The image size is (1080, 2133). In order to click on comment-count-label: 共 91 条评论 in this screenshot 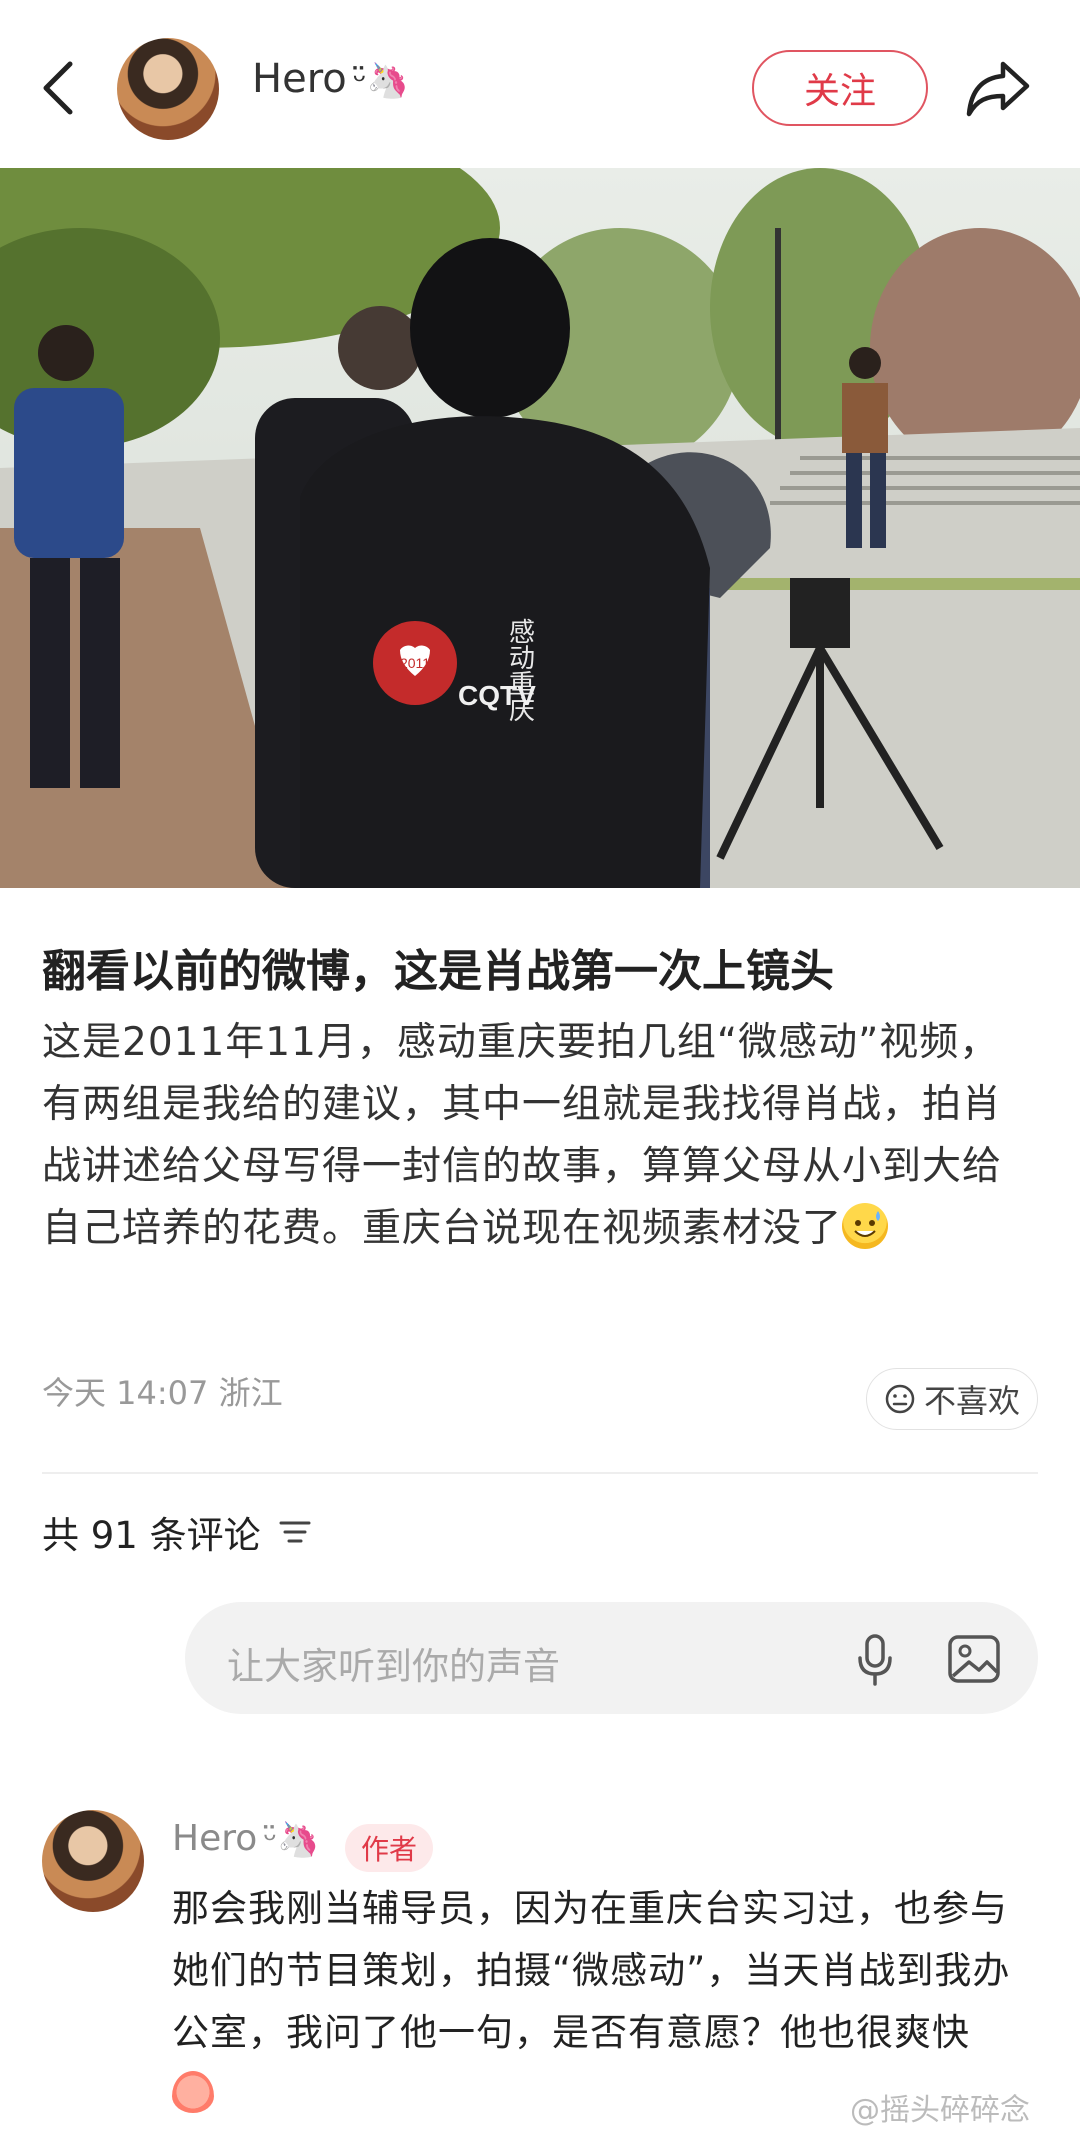, I will do `click(151, 1535)`.